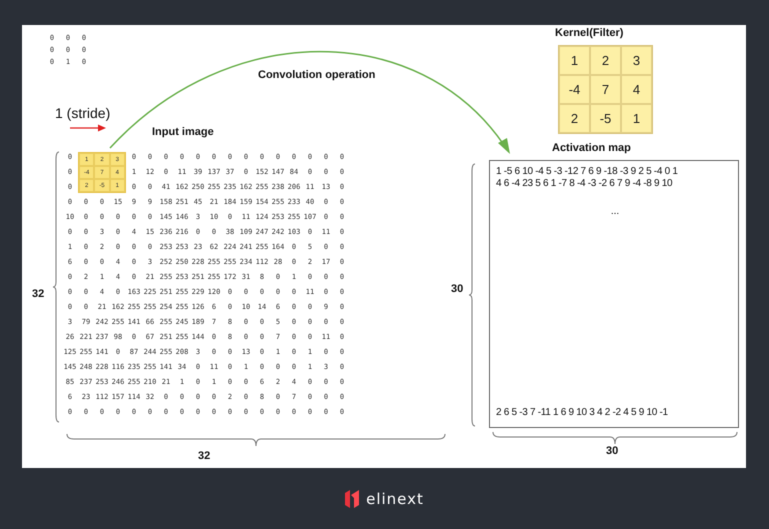 This screenshot has width=769, height=529. Describe the element at coordinates (591, 148) in the screenshot. I see `activation-map-title: Activation map` at that location.